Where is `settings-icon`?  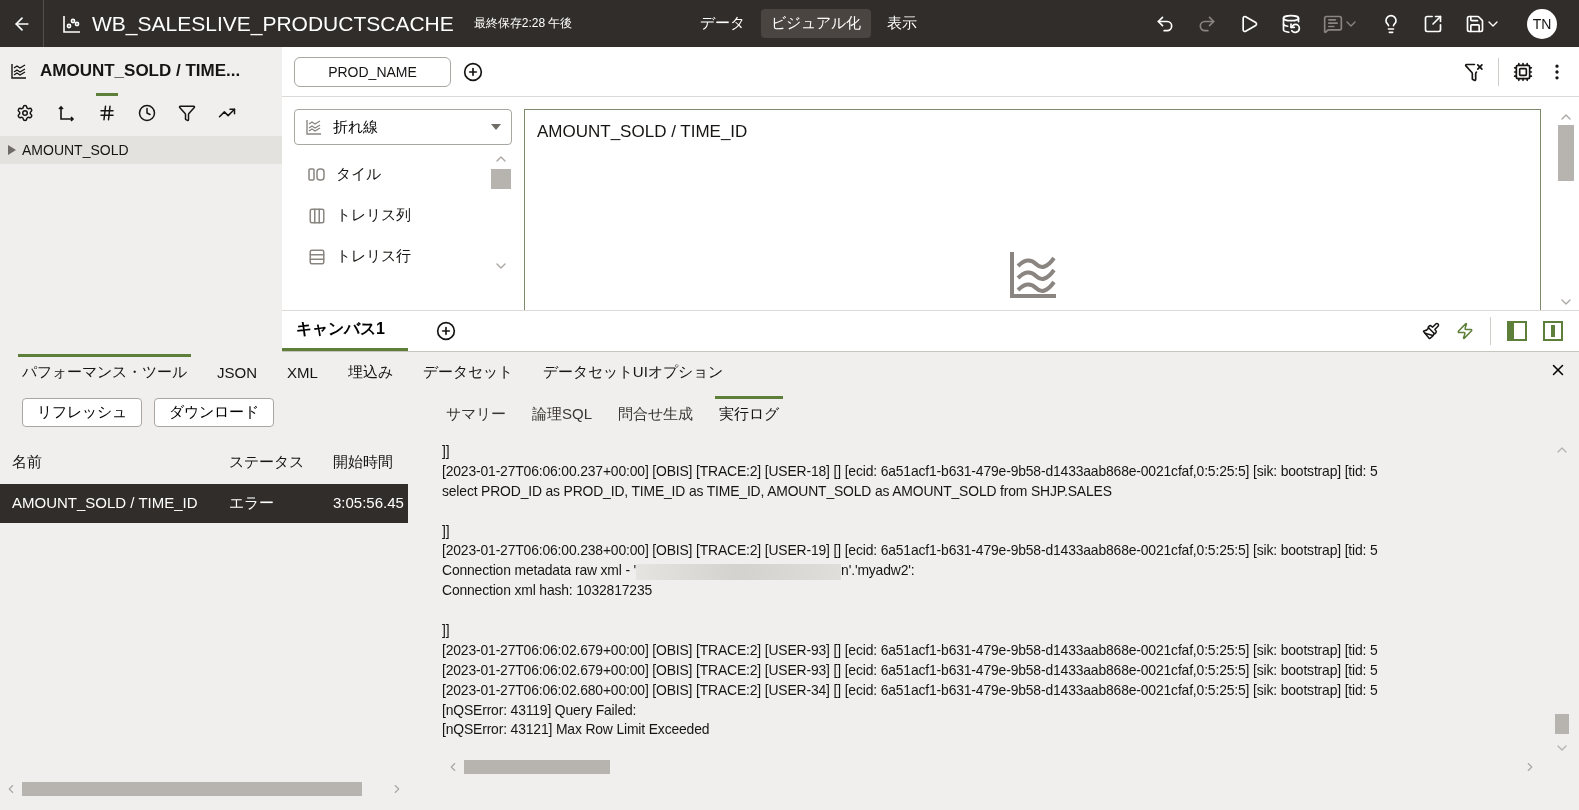
settings-icon is located at coordinates (25, 113).